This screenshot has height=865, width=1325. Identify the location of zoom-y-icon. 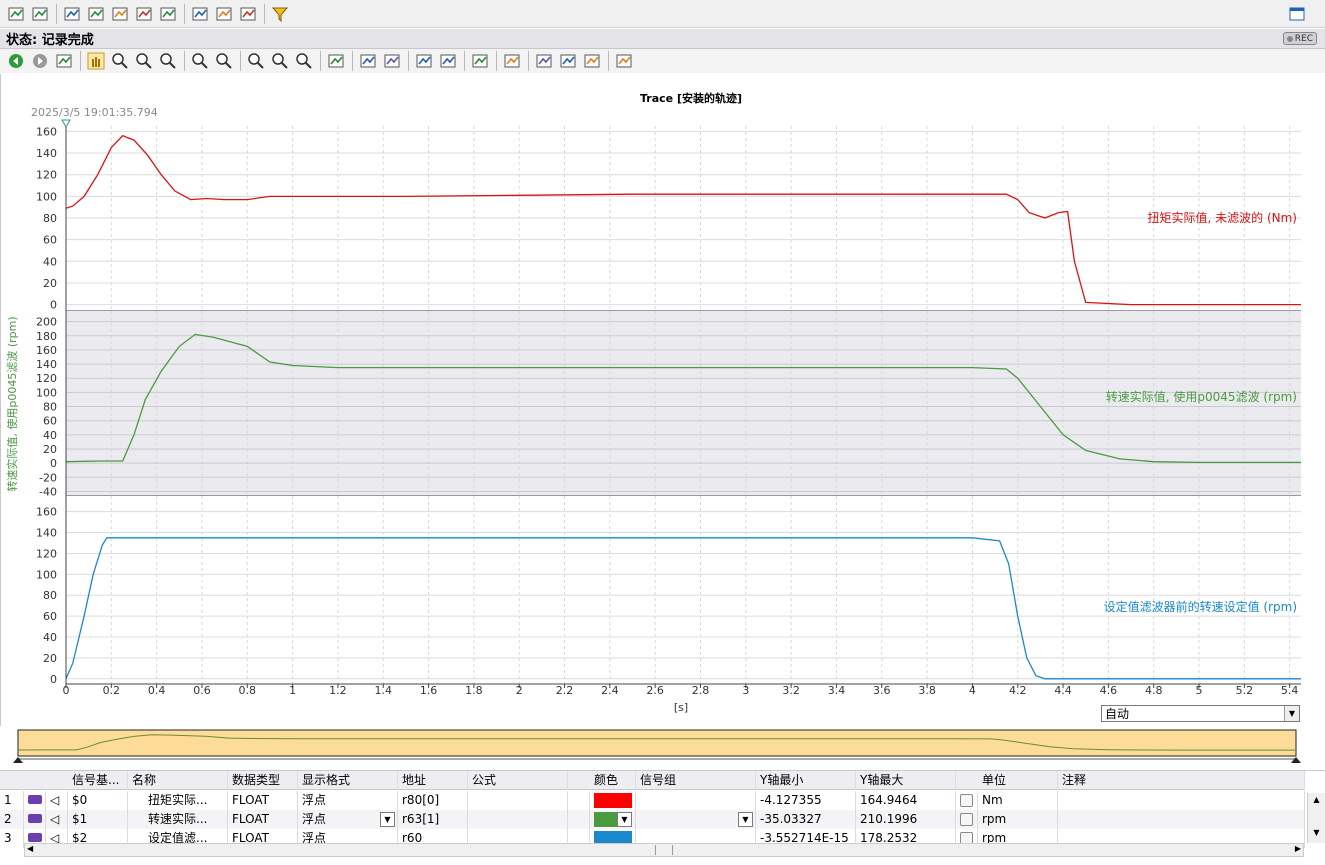
(280, 61).